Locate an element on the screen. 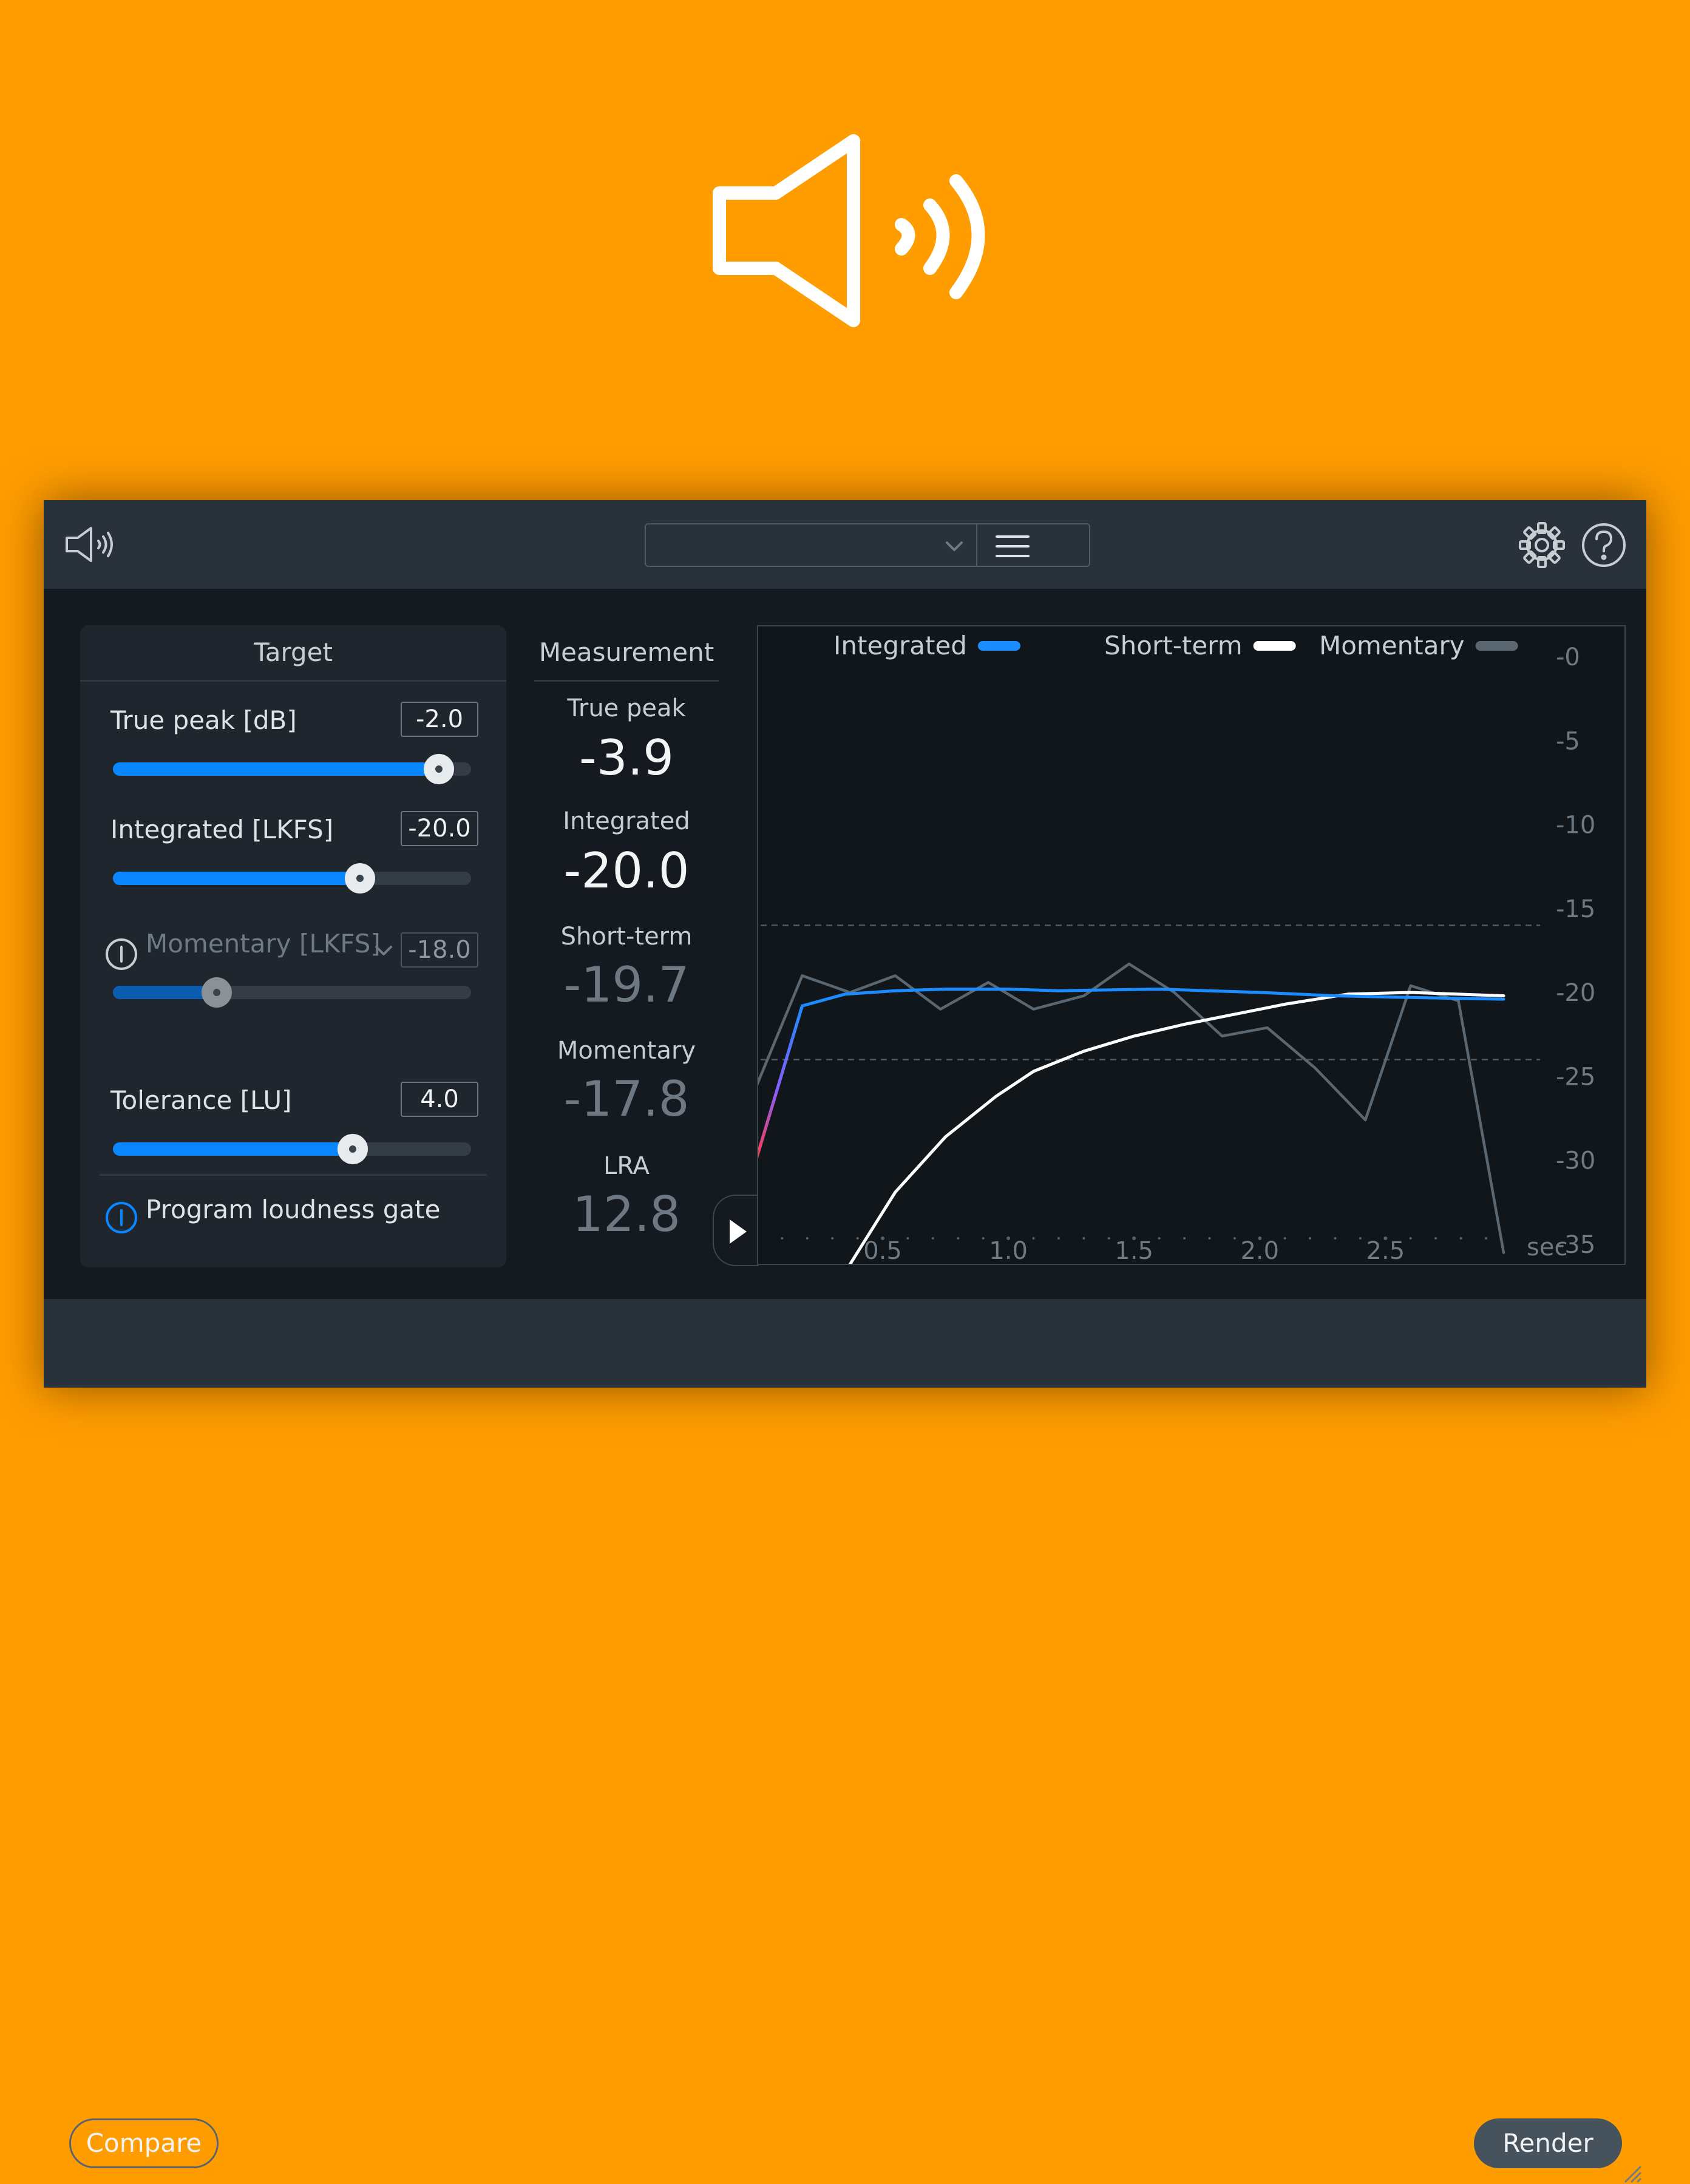 This screenshot has width=1690, height=2184. momentary-value-field: -18.0 is located at coordinates (440, 950).